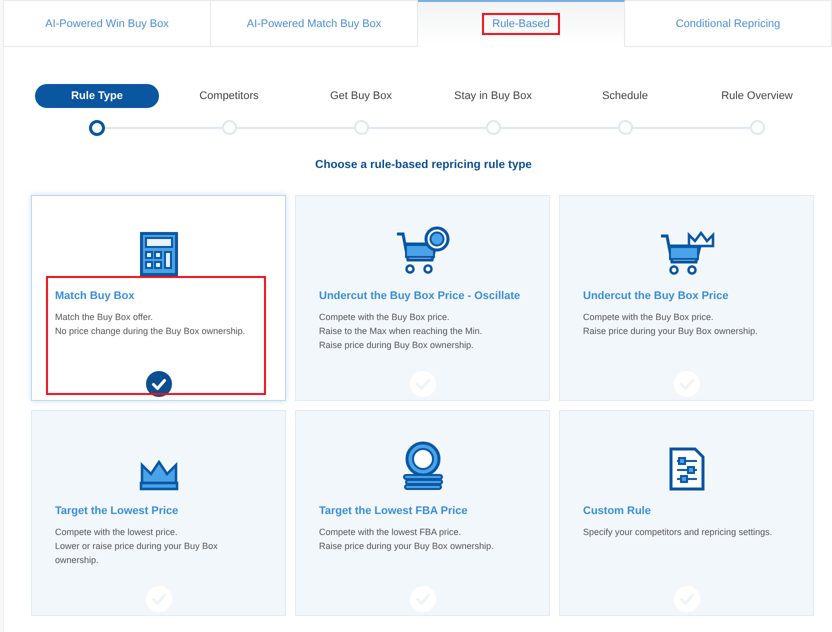 This screenshot has height=632, width=832. I want to click on card-title: Target the Lowest Price, so click(117, 511).